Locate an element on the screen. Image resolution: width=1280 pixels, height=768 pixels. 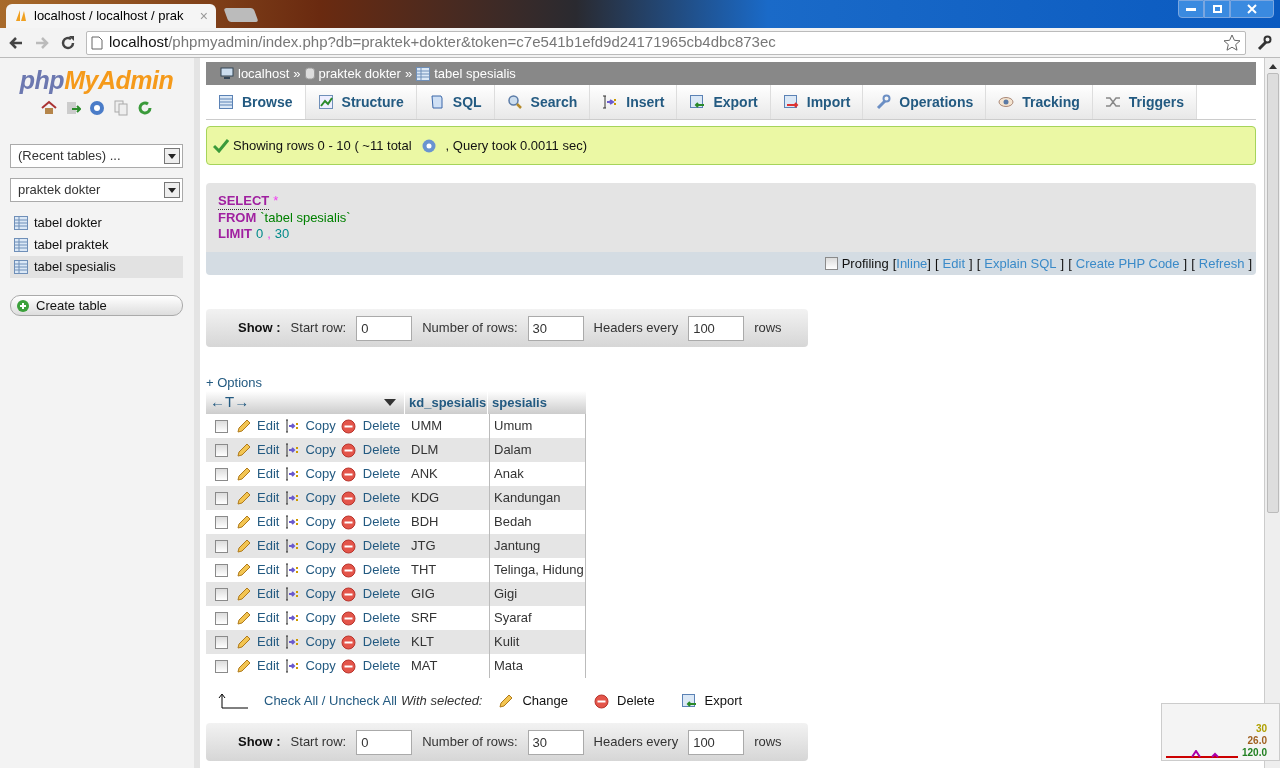
documents-icon is located at coordinates (120, 108).